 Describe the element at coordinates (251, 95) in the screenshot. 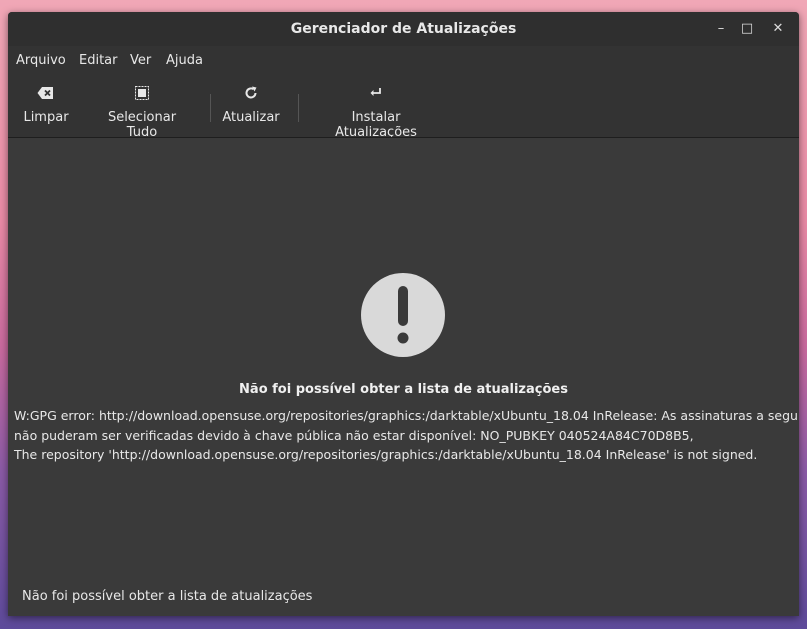

I see `refresh-icon` at that location.